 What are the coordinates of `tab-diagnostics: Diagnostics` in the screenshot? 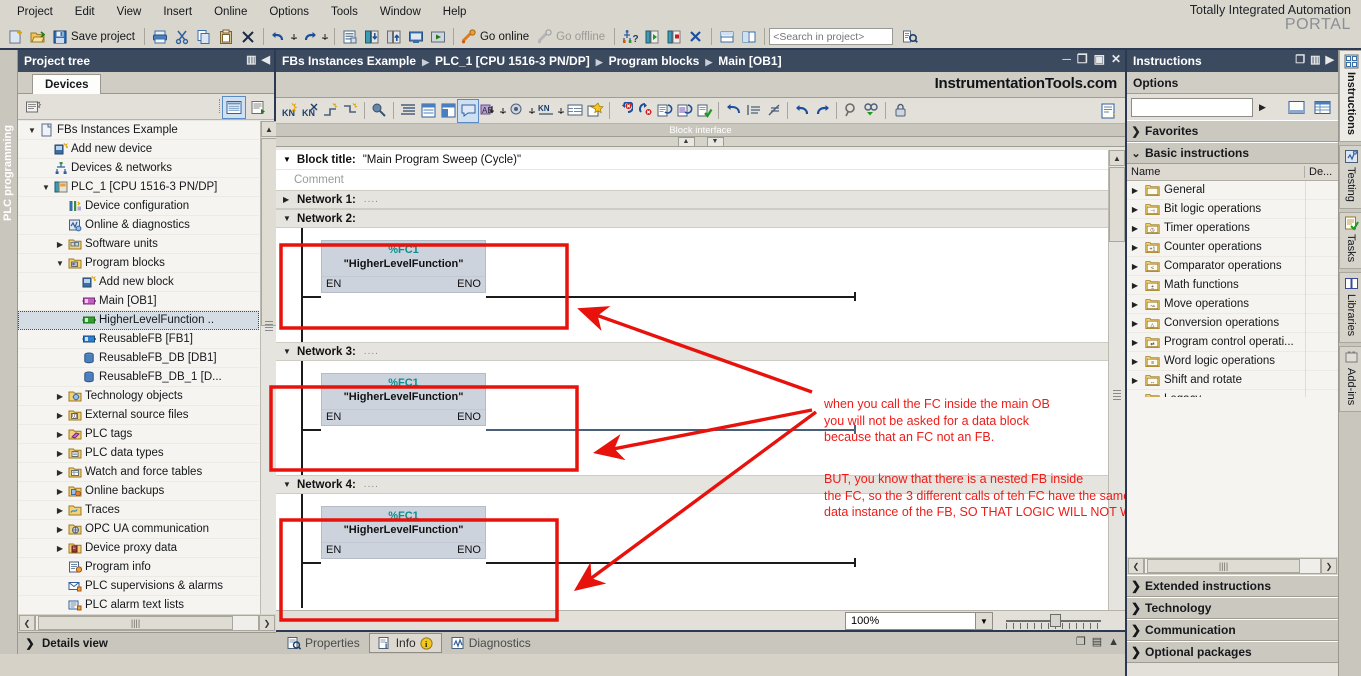 It's located at (491, 643).